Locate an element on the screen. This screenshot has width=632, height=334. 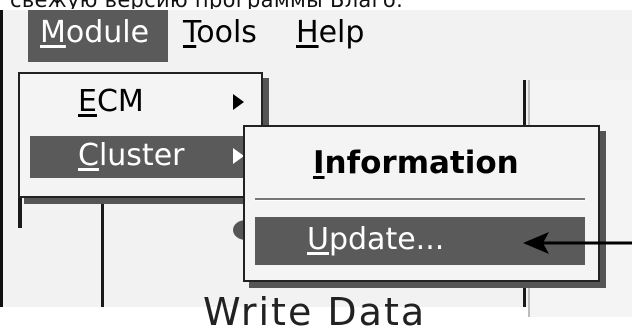
menu-item-information: Information is located at coordinates (416, 163).